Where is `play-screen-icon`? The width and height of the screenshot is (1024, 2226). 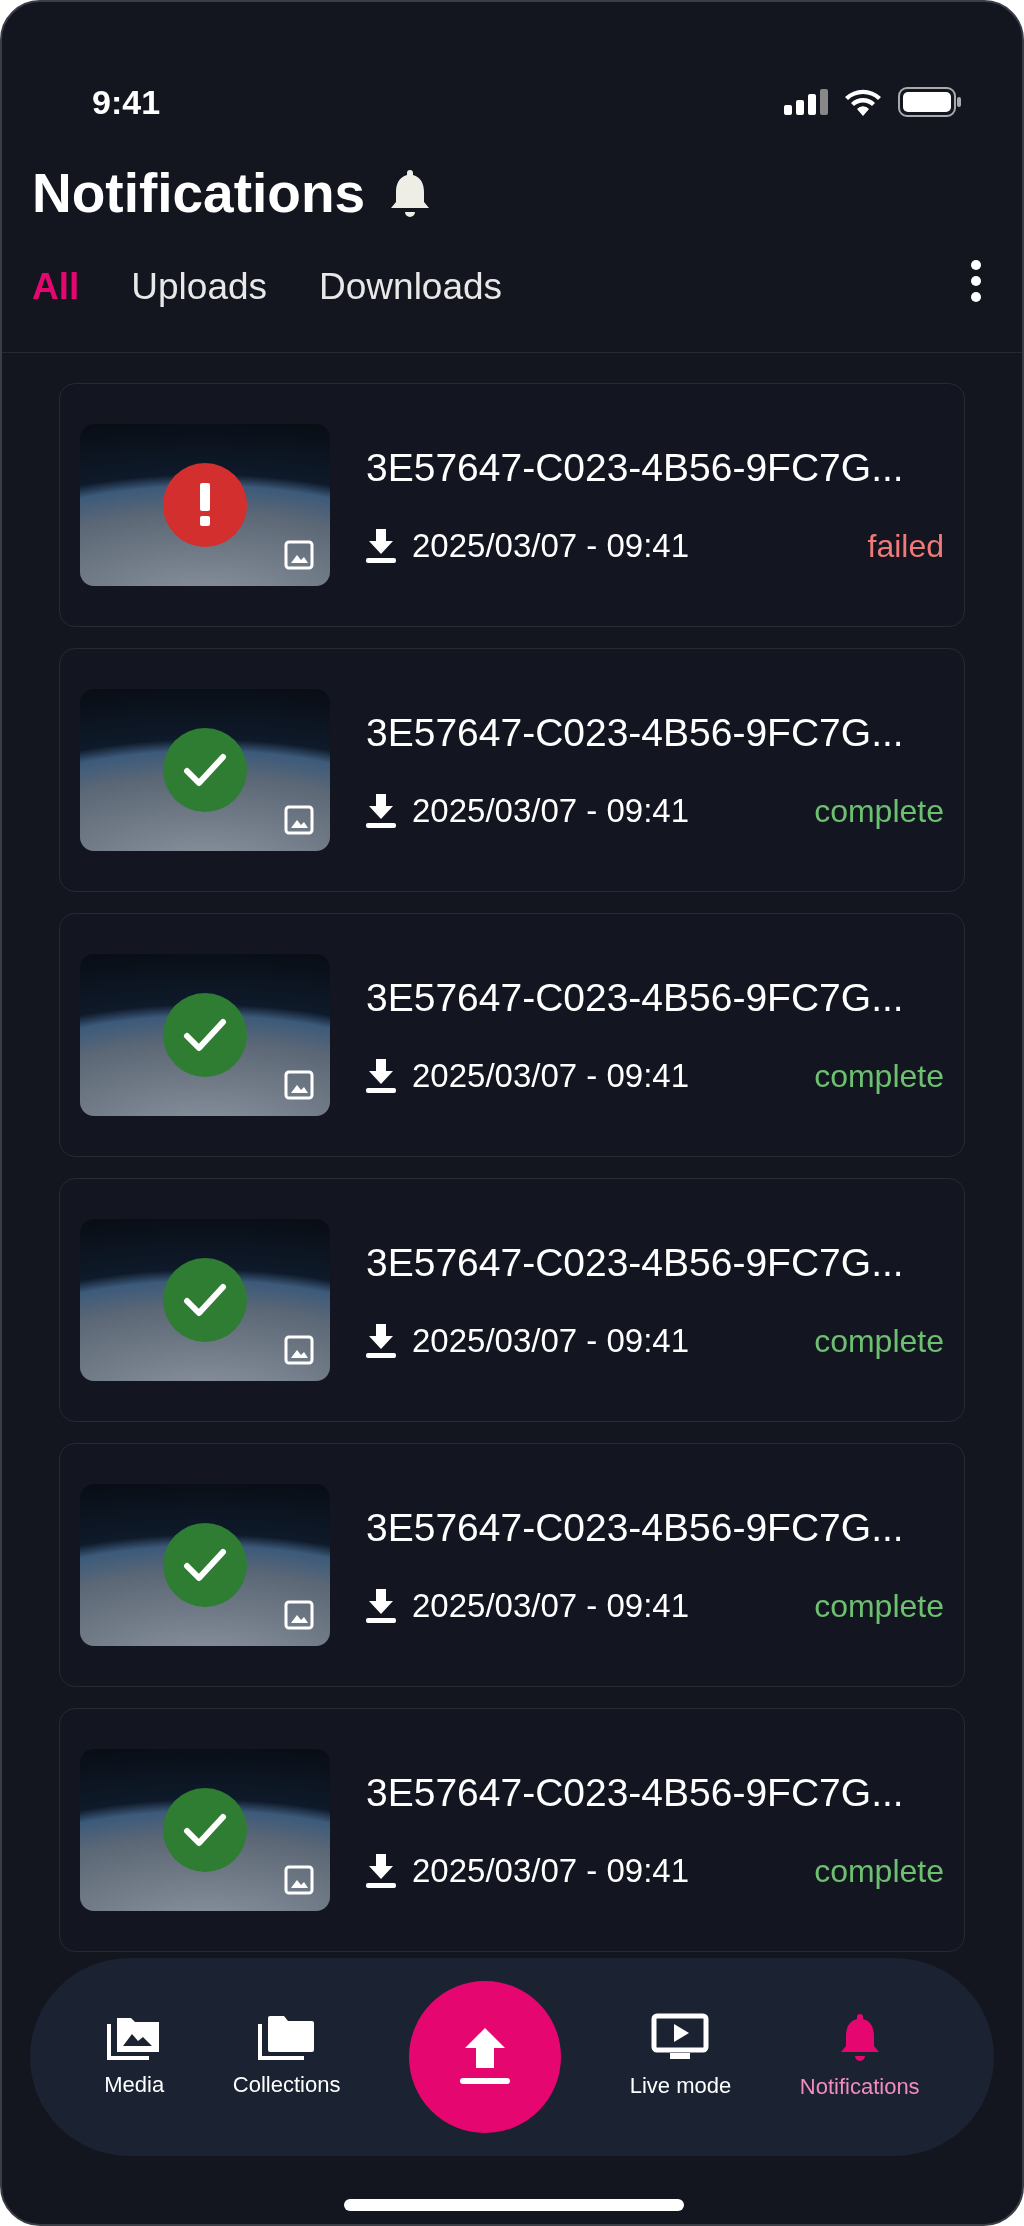
play-screen-icon is located at coordinates (680, 2036).